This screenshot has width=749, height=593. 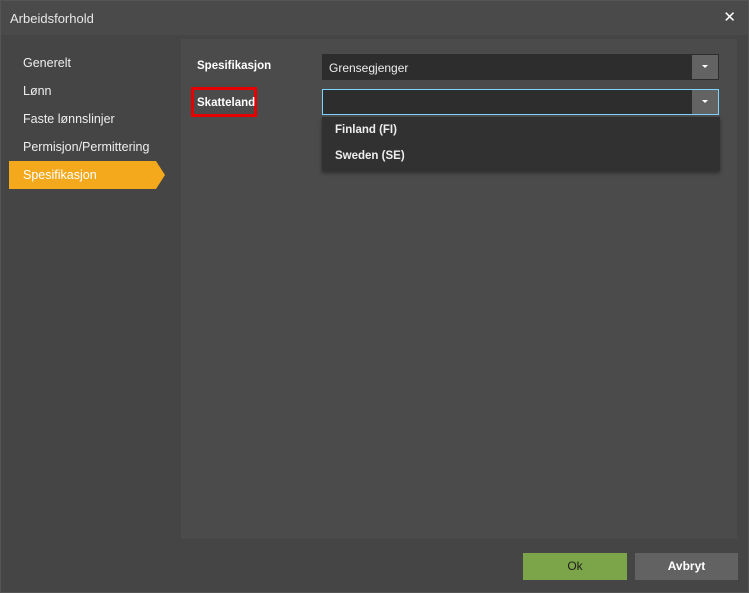 What do you see at coordinates (374, 18) in the screenshot?
I see `title-bar: Arbeidsforhold ✕` at bounding box center [374, 18].